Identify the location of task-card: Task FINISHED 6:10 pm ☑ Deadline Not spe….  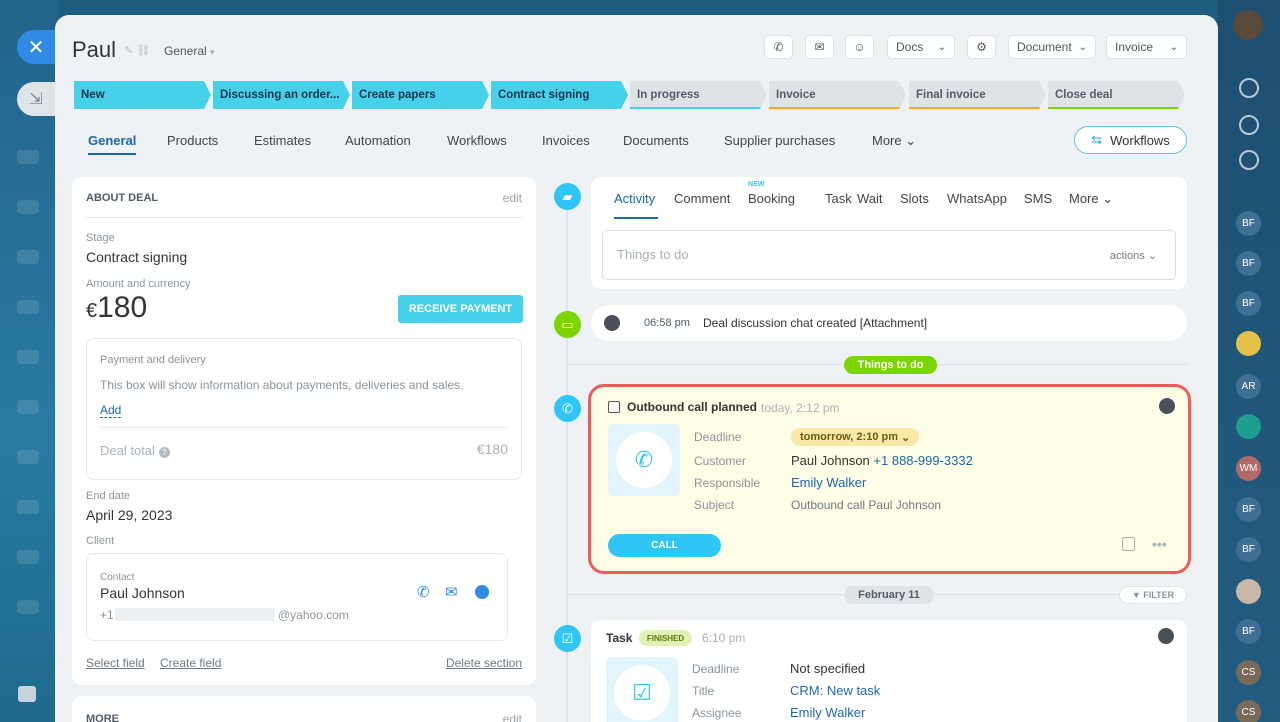
(889, 671).